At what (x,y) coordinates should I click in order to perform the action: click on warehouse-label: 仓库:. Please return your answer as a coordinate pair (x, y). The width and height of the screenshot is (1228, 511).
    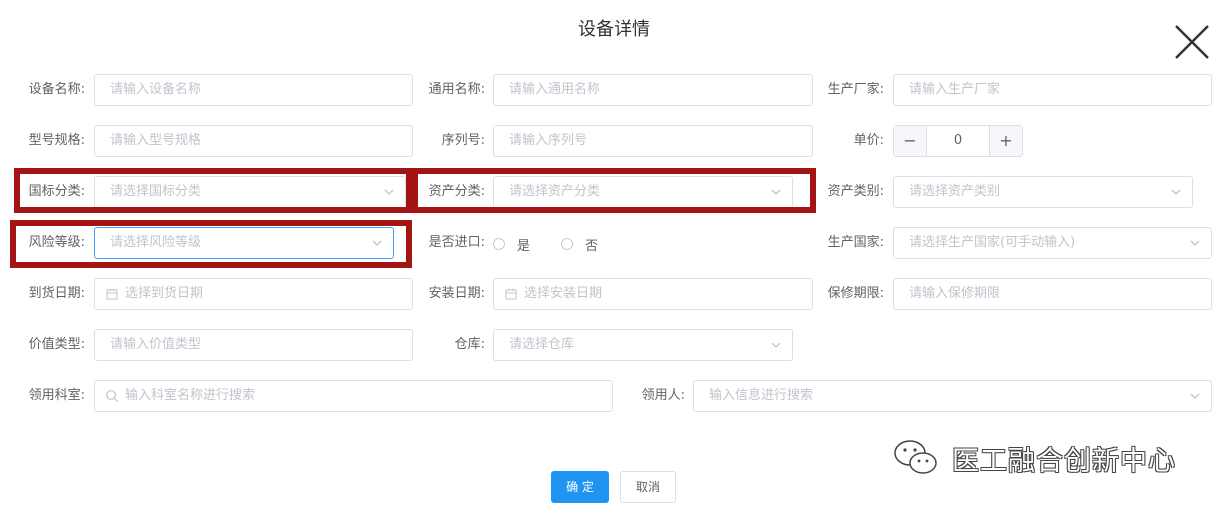
    Looking at the image, I should click on (469, 344).